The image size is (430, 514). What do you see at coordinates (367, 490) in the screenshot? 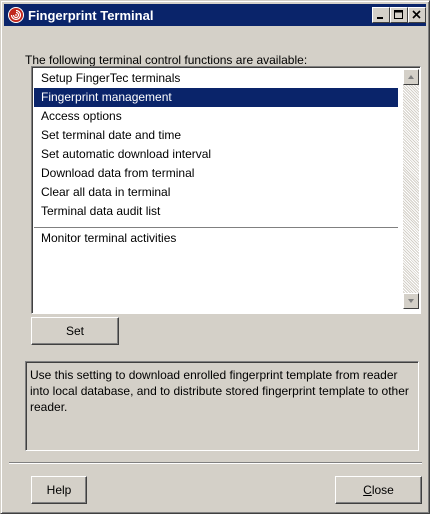
I see `close-mnemonic: C` at bounding box center [367, 490].